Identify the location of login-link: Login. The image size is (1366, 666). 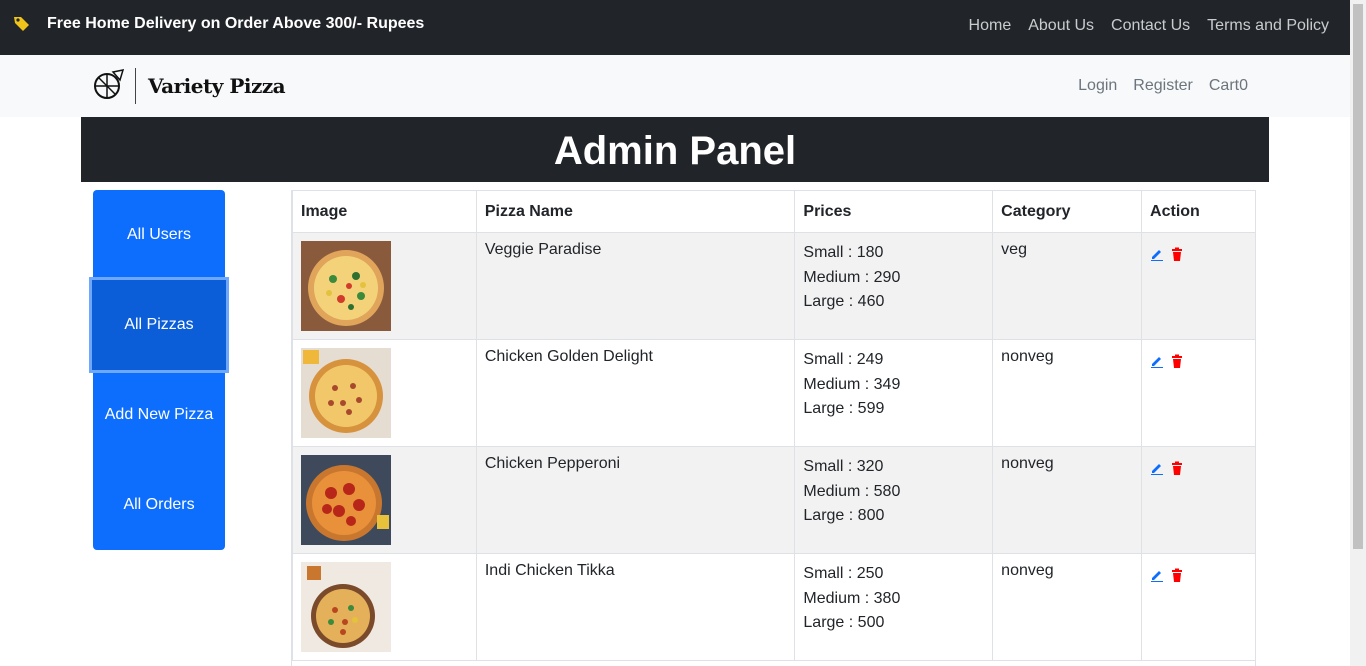
(1097, 86).